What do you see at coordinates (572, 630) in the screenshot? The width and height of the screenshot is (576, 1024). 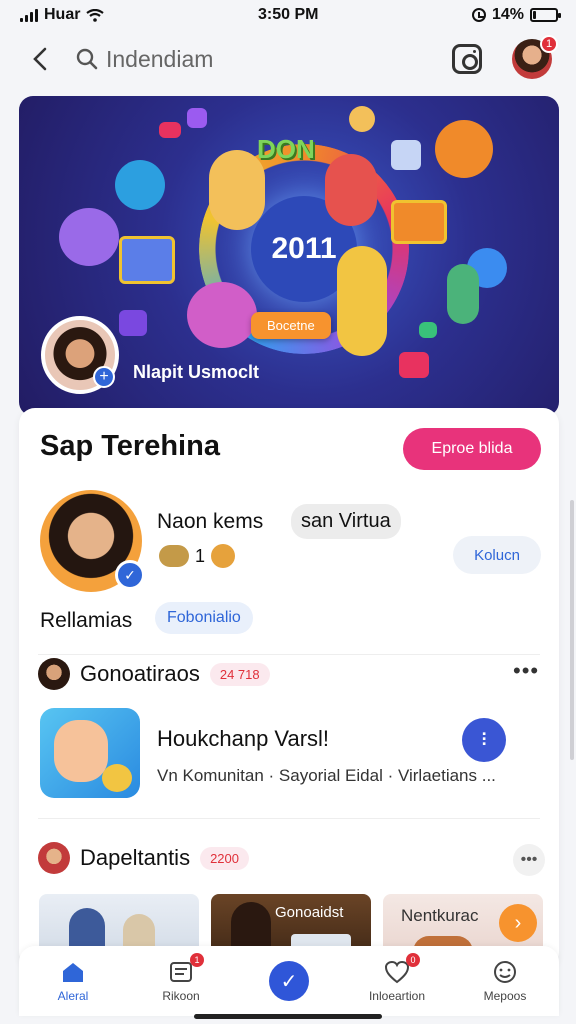 I see `scrollbar` at bounding box center [572, 630].